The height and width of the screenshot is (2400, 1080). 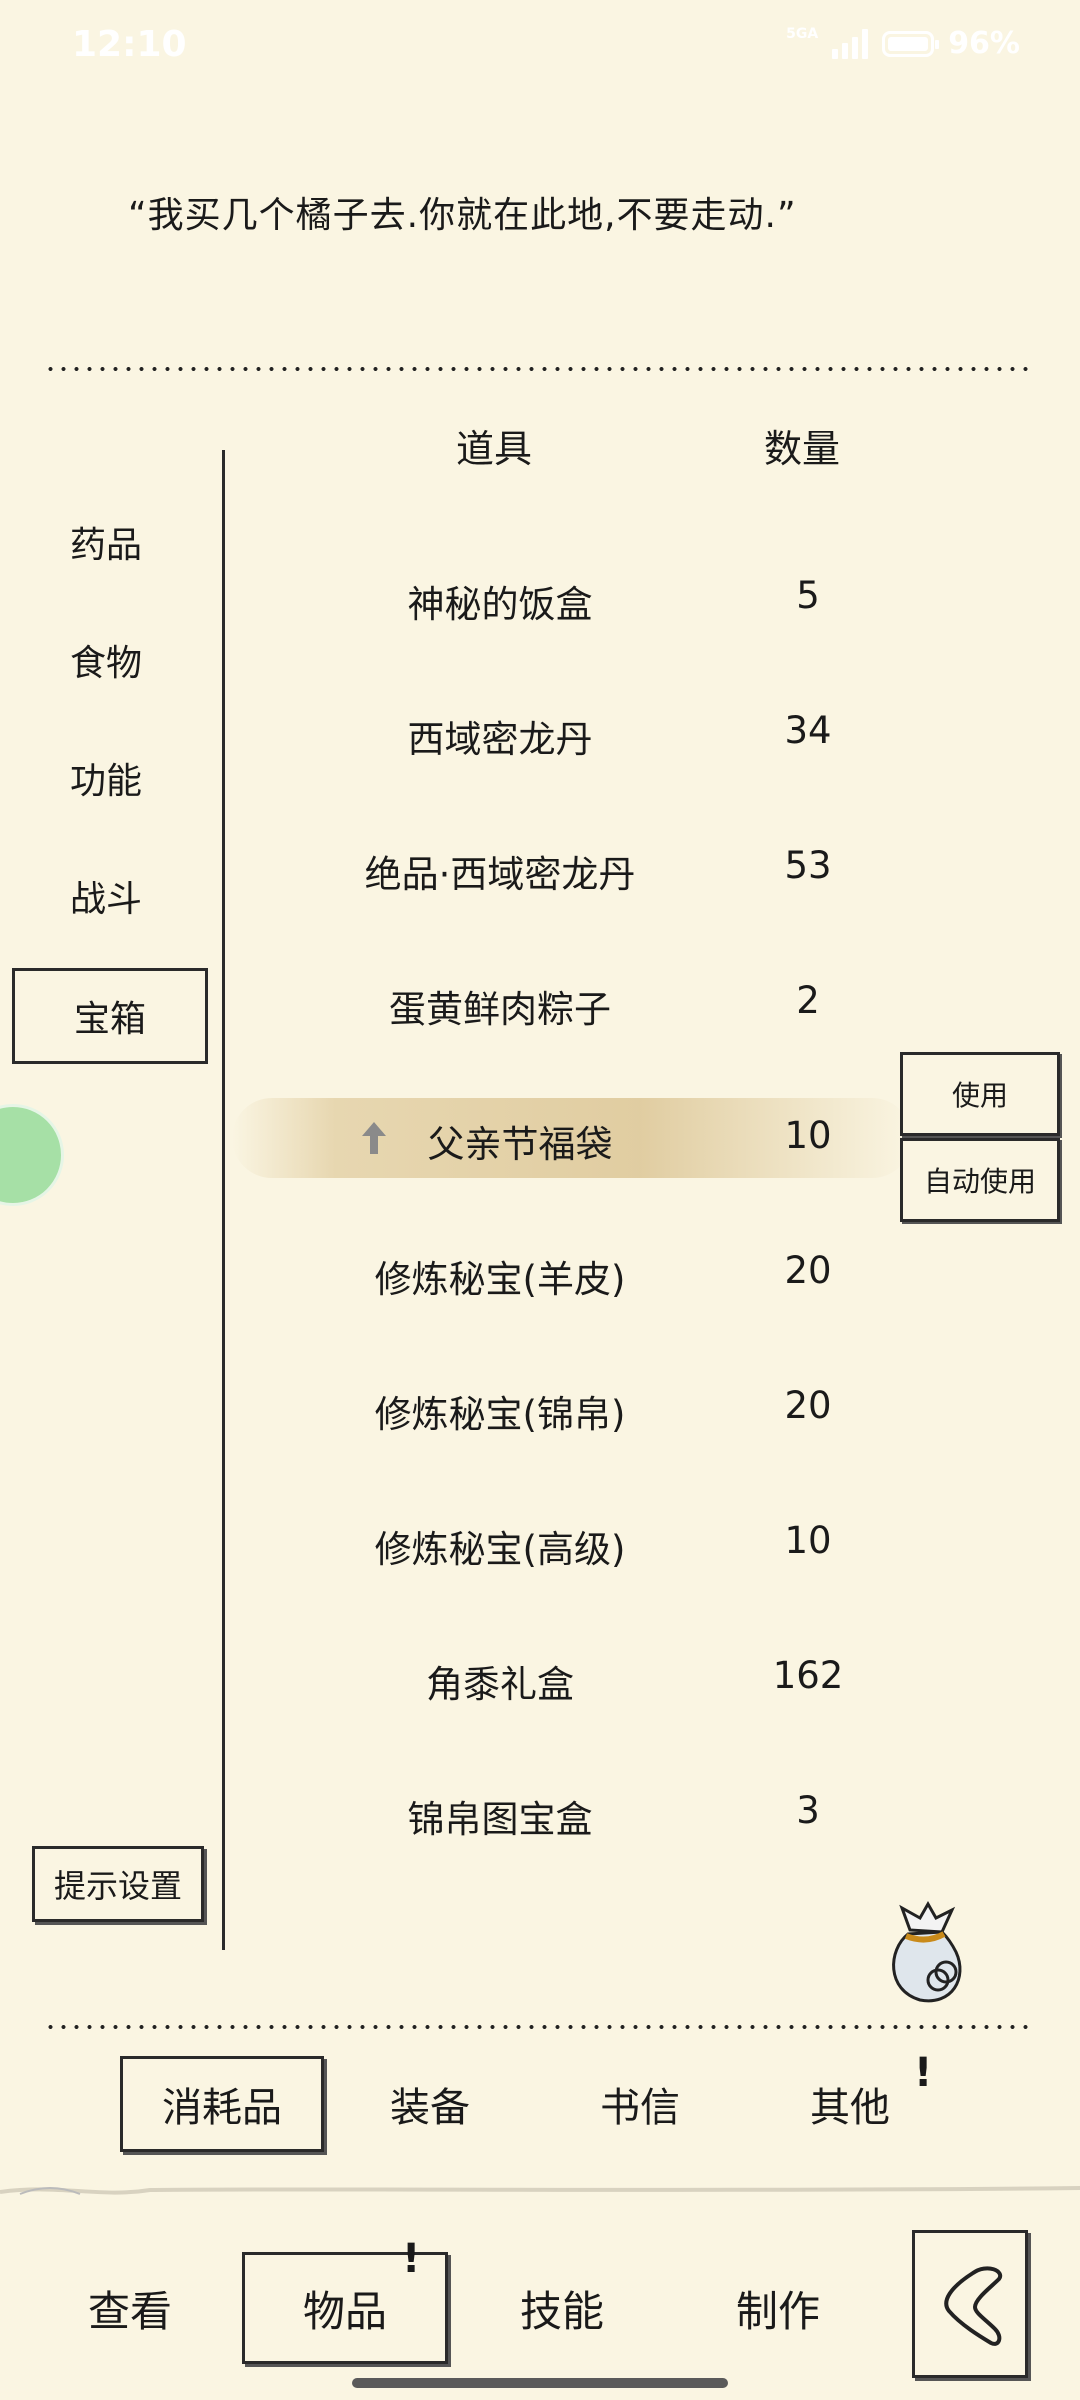 I want to click on item-name: 西域密龙丹, so click(x=500, y=736).